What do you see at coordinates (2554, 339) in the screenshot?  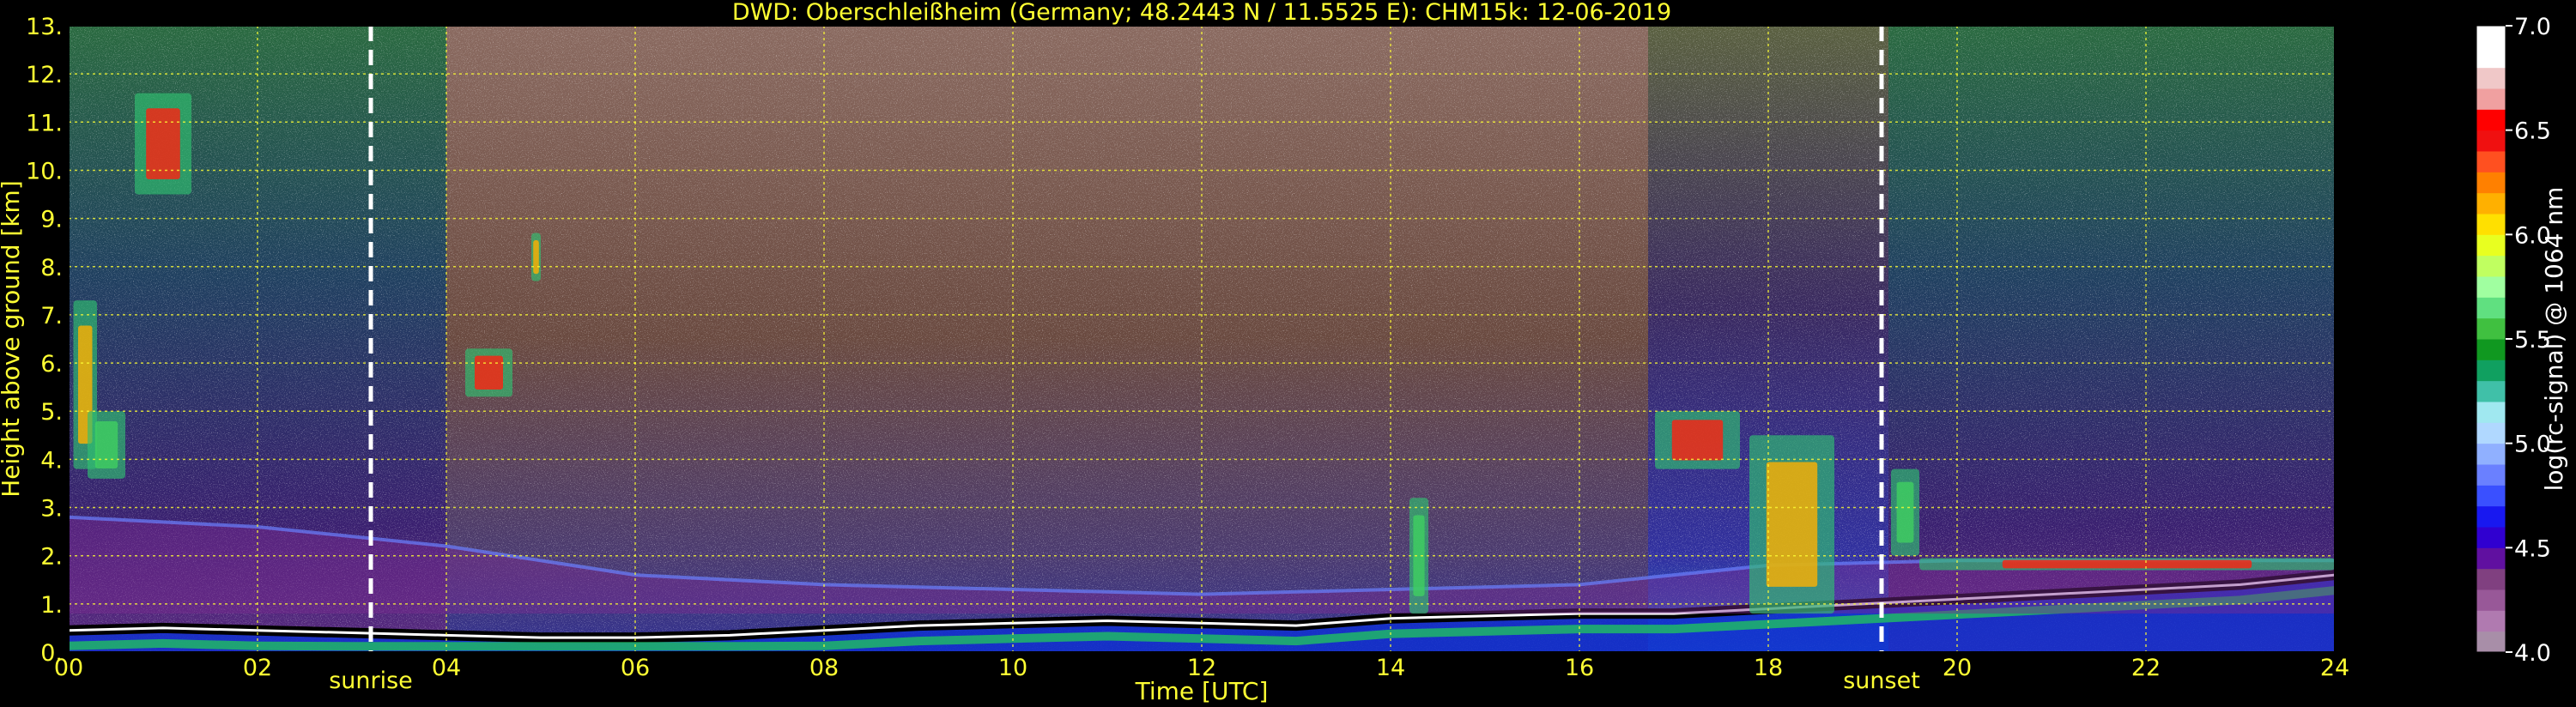 I see `colorbar-label: log(rc-signal) @ 1064 nm` at bounding box center [2554, 339].